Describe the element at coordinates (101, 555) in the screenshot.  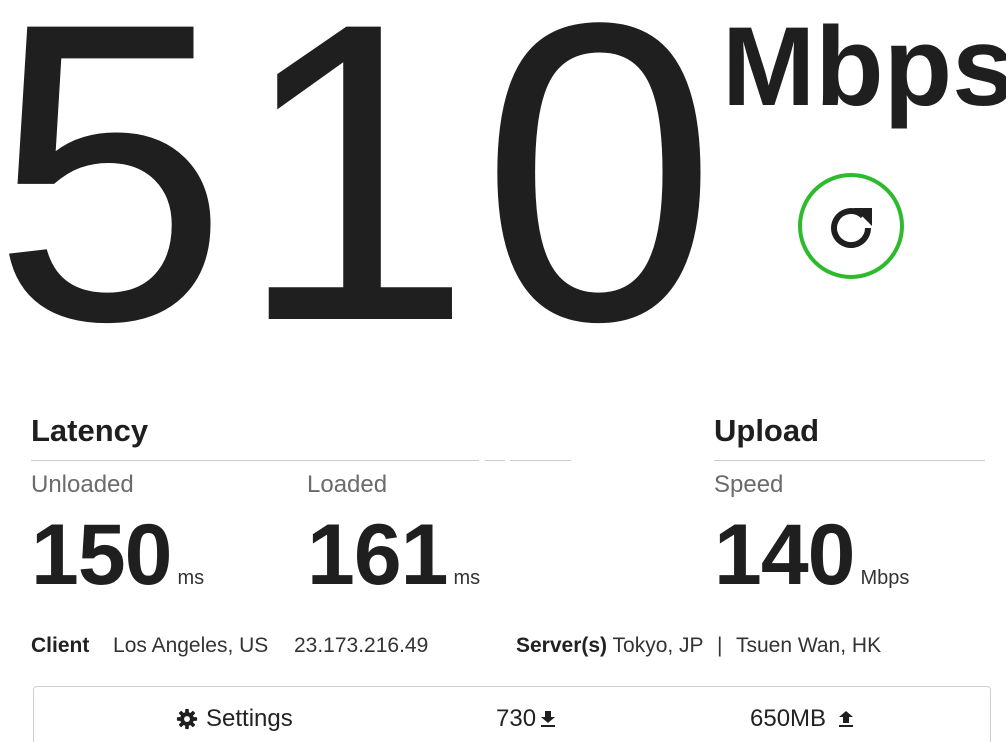
I see `unloaded-latency-value: 150` at that location.